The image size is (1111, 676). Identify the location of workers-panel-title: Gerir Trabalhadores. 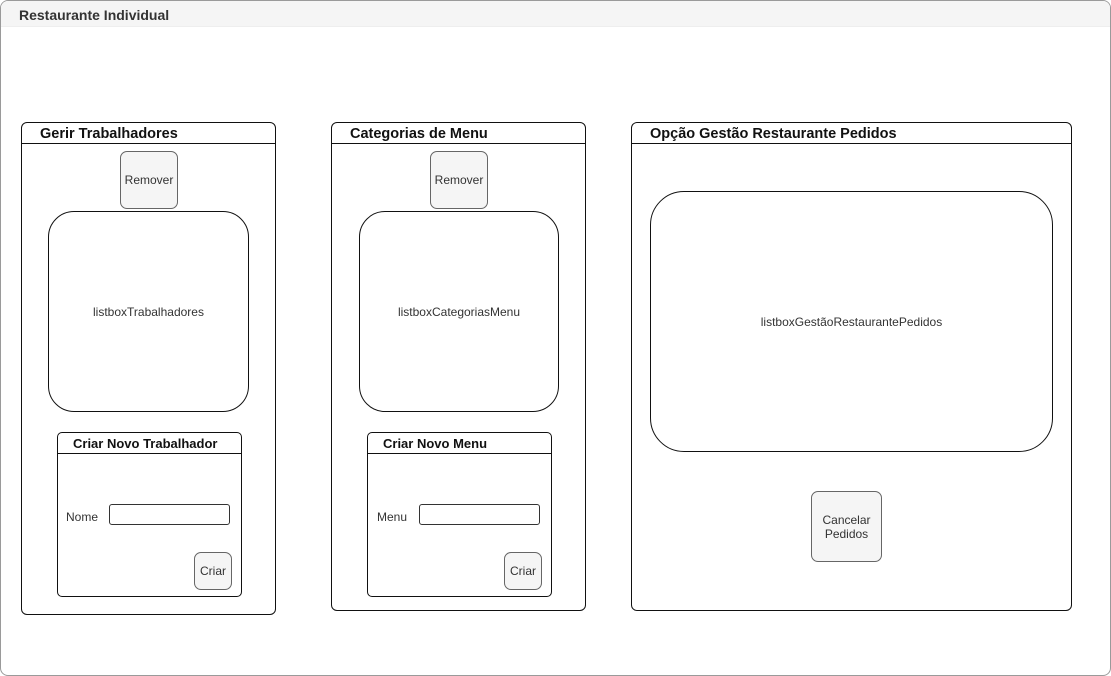
(109, 134).